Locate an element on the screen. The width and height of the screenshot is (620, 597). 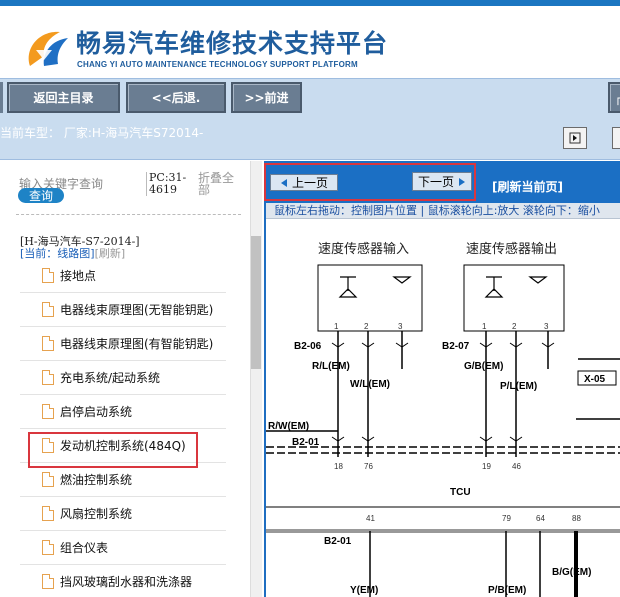
collapse-panel-button is located at coordinates (575, 138).